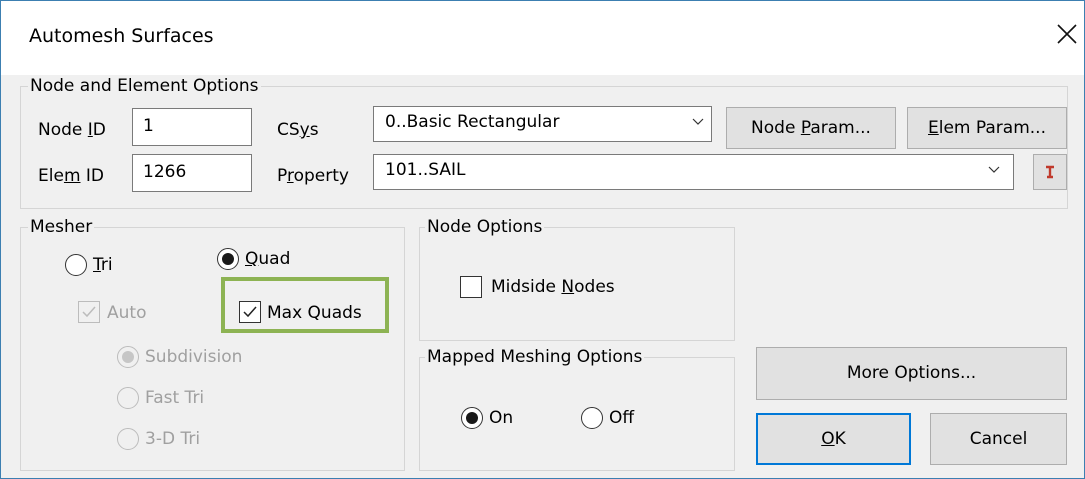 The width and height of the screenshot is (1085, 479). I want to click on csys-value: 0..Basic Rectangular, so click(472, 122).